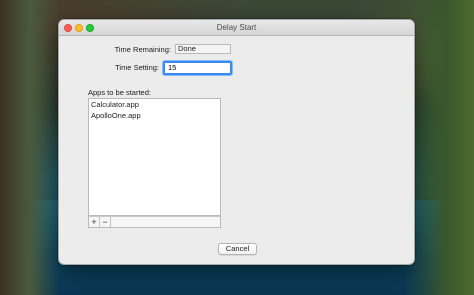 This screenshot has height=295, width=474. I want to click on remove-app-button: −, so click(105, 222).